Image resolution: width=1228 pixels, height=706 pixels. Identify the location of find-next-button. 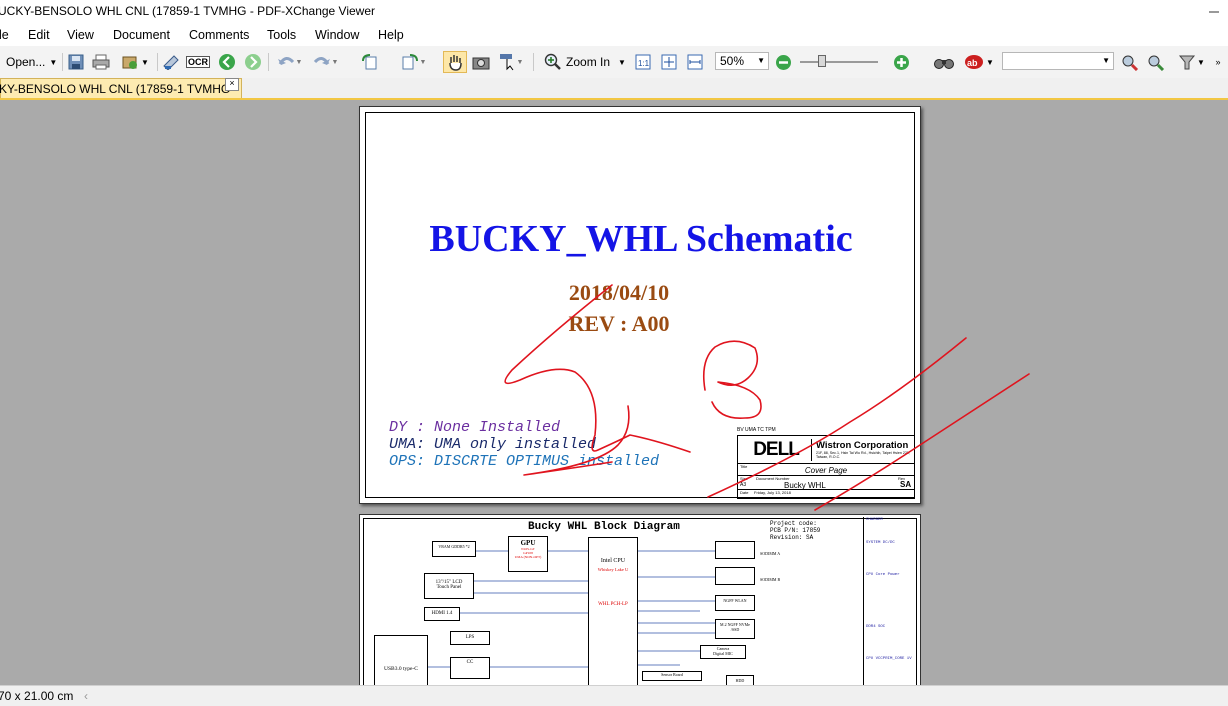
(1156, 62).